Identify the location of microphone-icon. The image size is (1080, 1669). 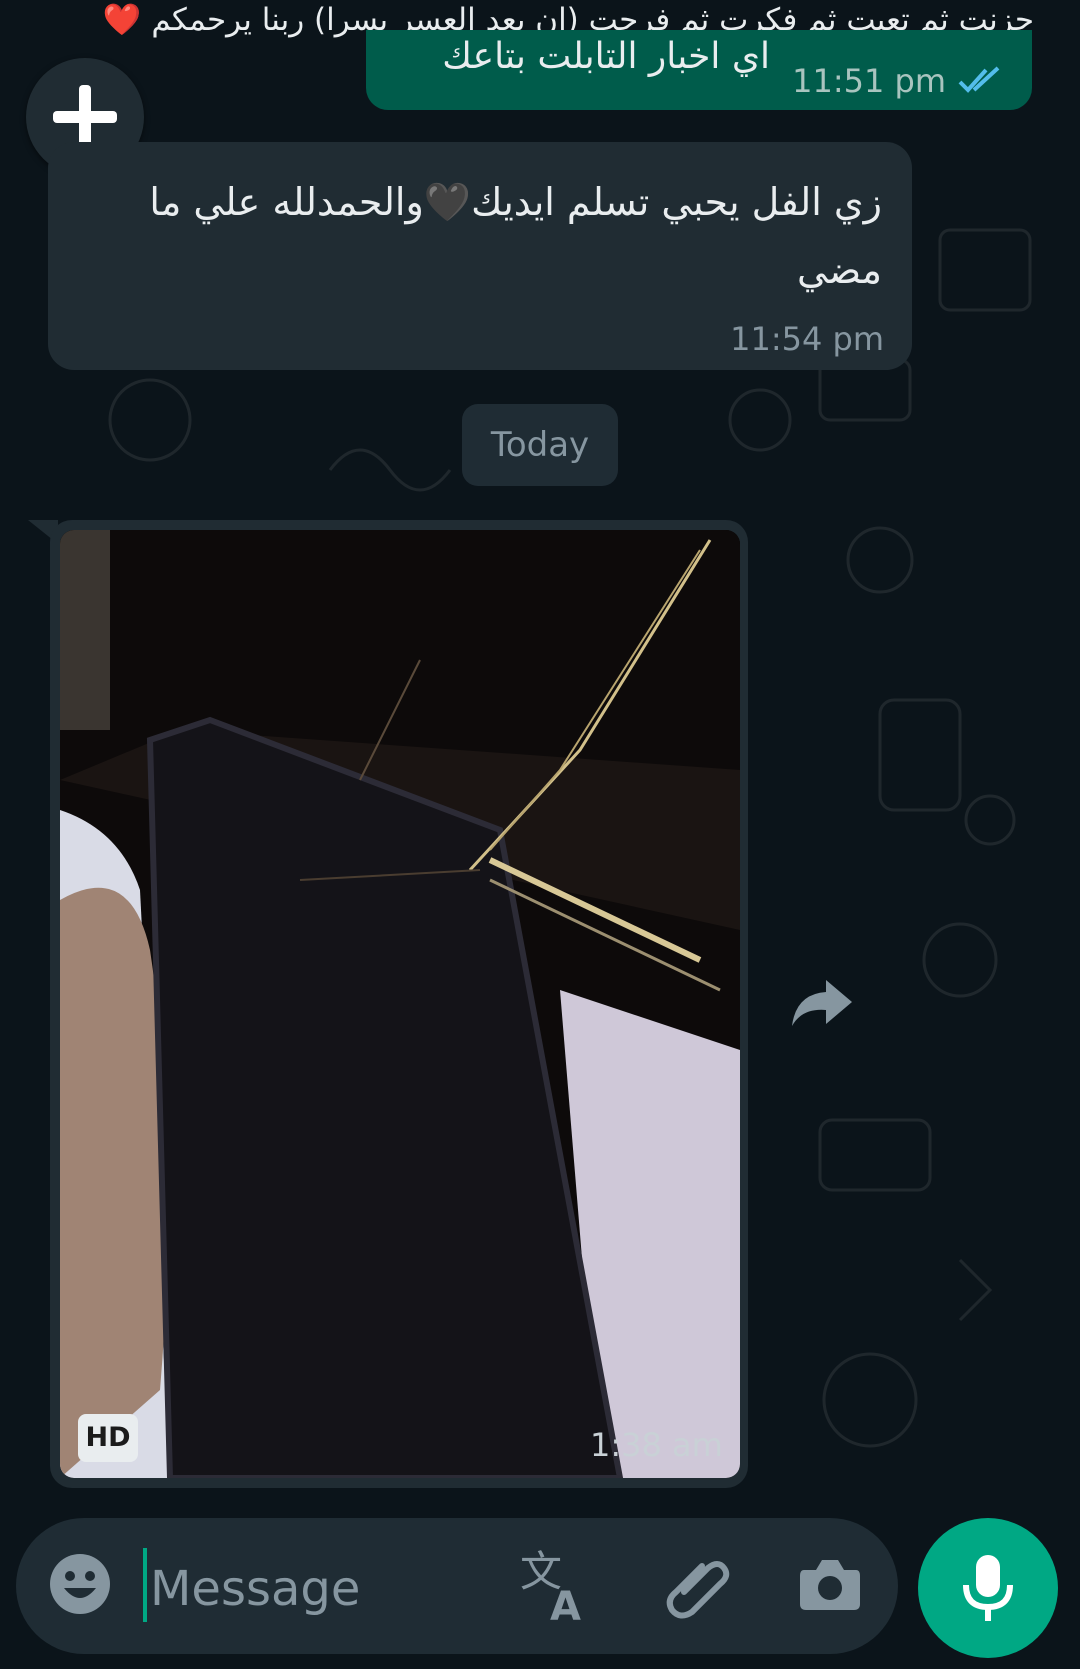
(988, 1588).